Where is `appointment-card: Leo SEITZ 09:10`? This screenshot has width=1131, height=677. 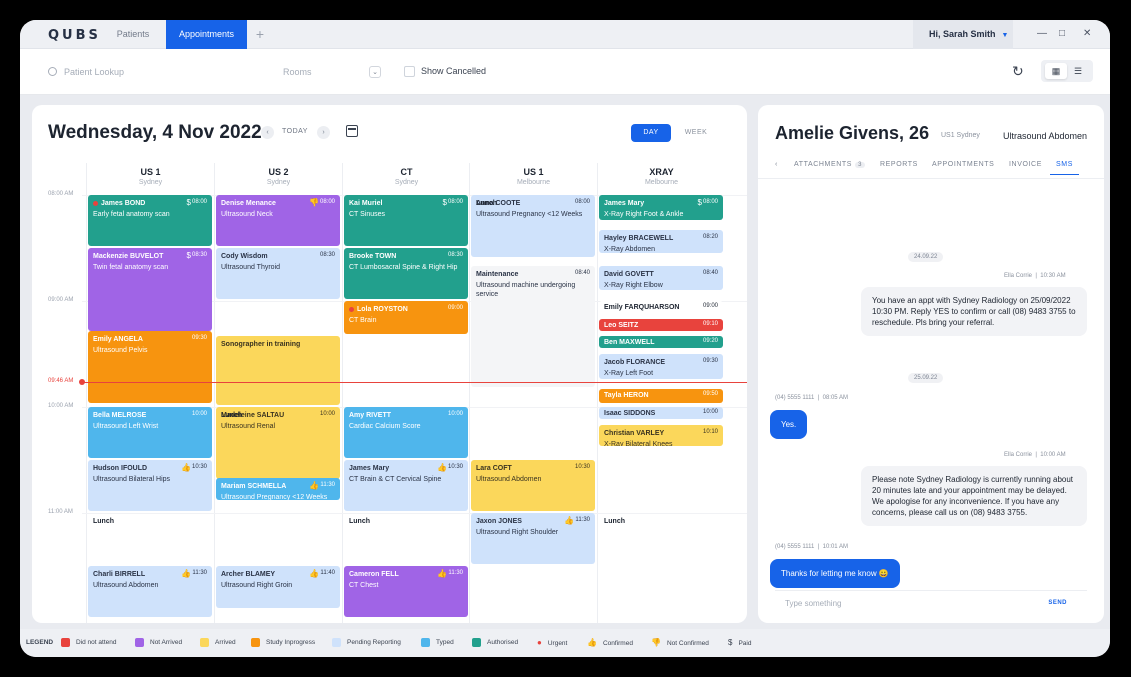 appointment-card: Leo SEITZ 09:10 is located at coordinates (661, 324).